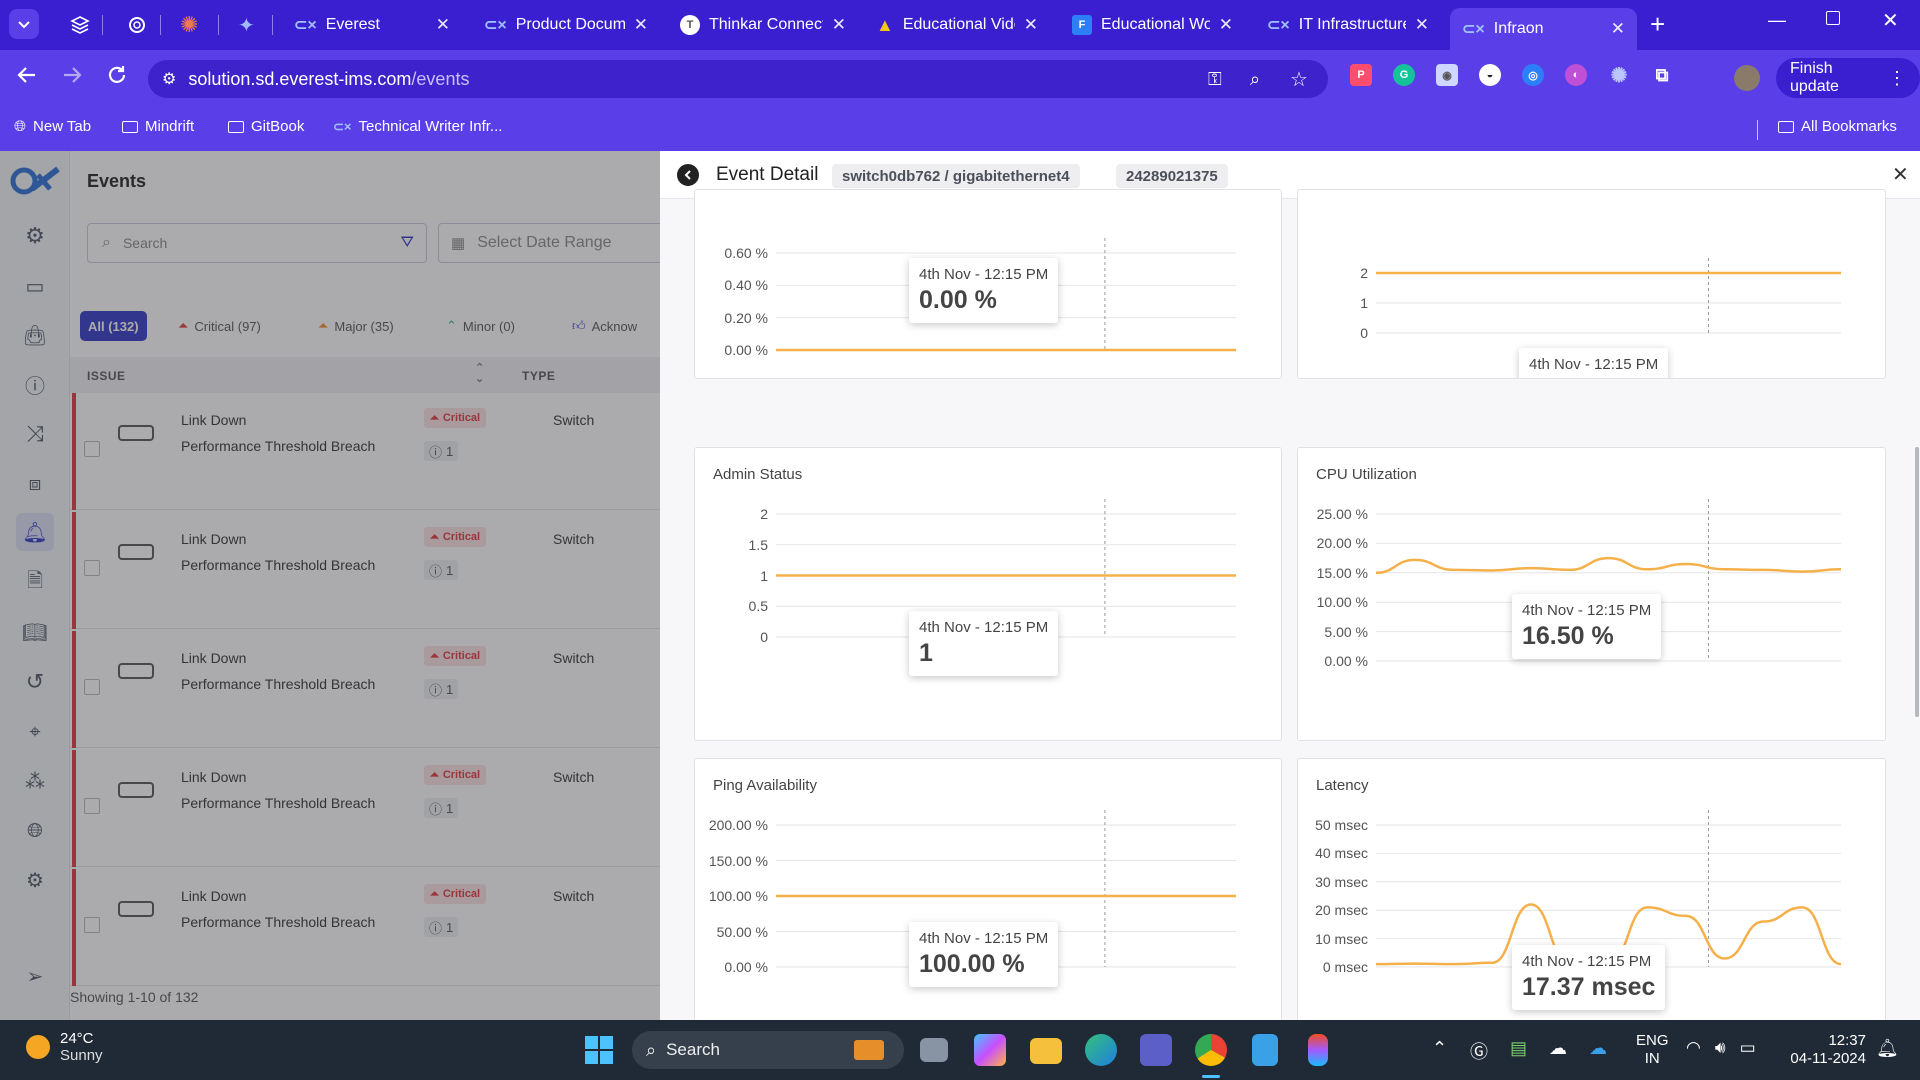 Image resolution: width=1920 pixels, height=1080 pixels. I want to click on zoom-icon: ⌕, so click(1255, 79).